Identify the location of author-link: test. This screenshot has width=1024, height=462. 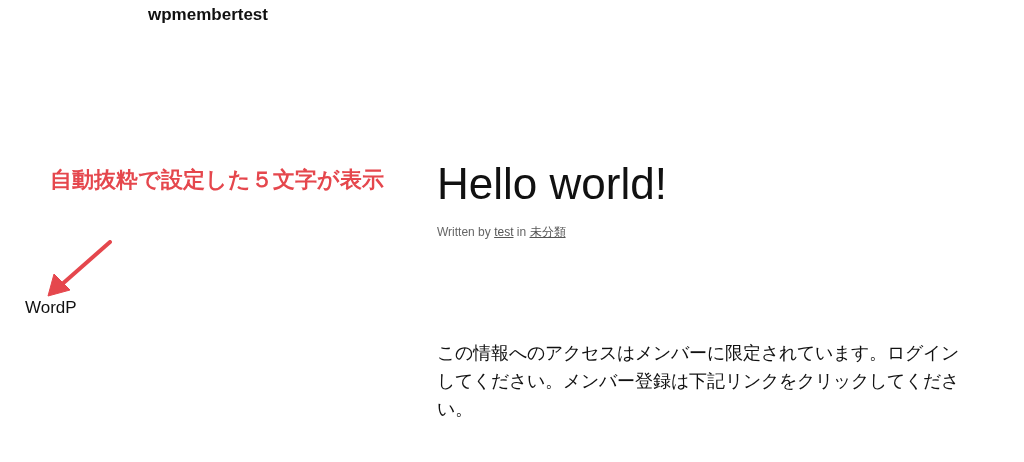
(504, 232).